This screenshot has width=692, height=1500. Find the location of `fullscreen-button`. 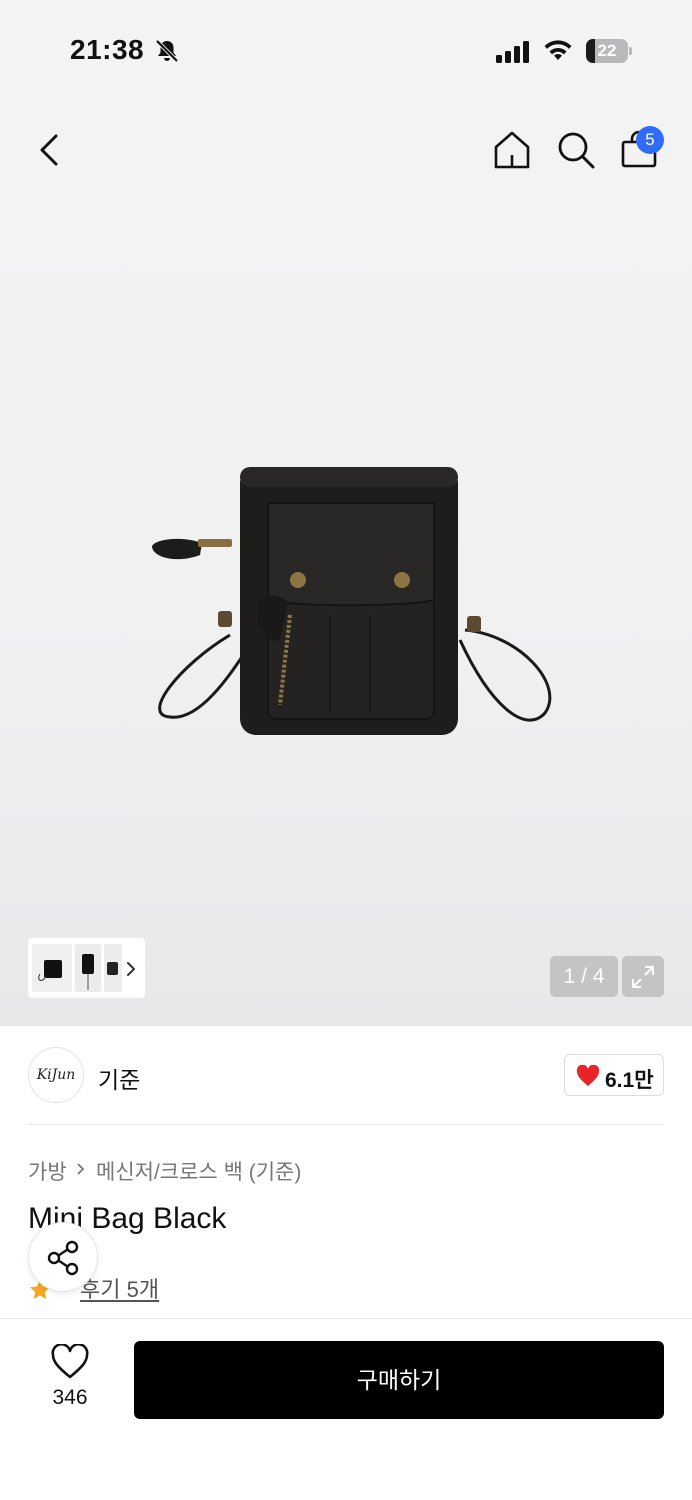

fullscreen-button is located at coordinates (643, 976).